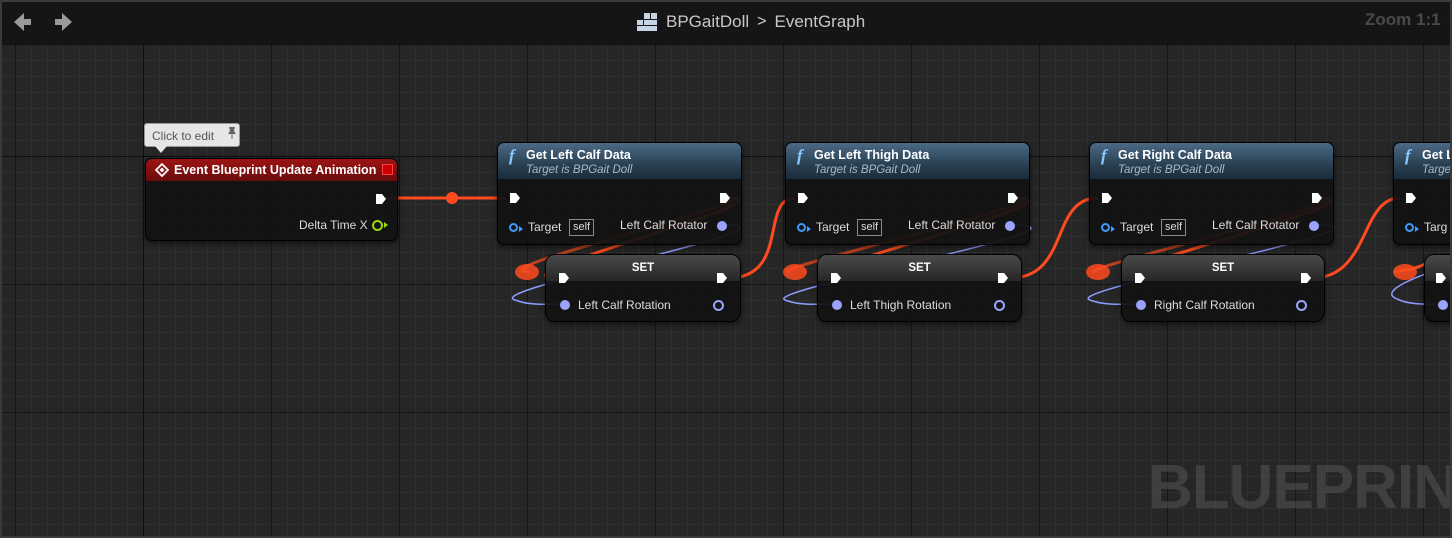 The width and height of the screenshot is (1452, 538). What do you see at coordinates (1223, 288) in the screenshot?
I see `set-node-right-calf-rotation: SET Right Calf Rotation` at bounding box center [1223, 288].